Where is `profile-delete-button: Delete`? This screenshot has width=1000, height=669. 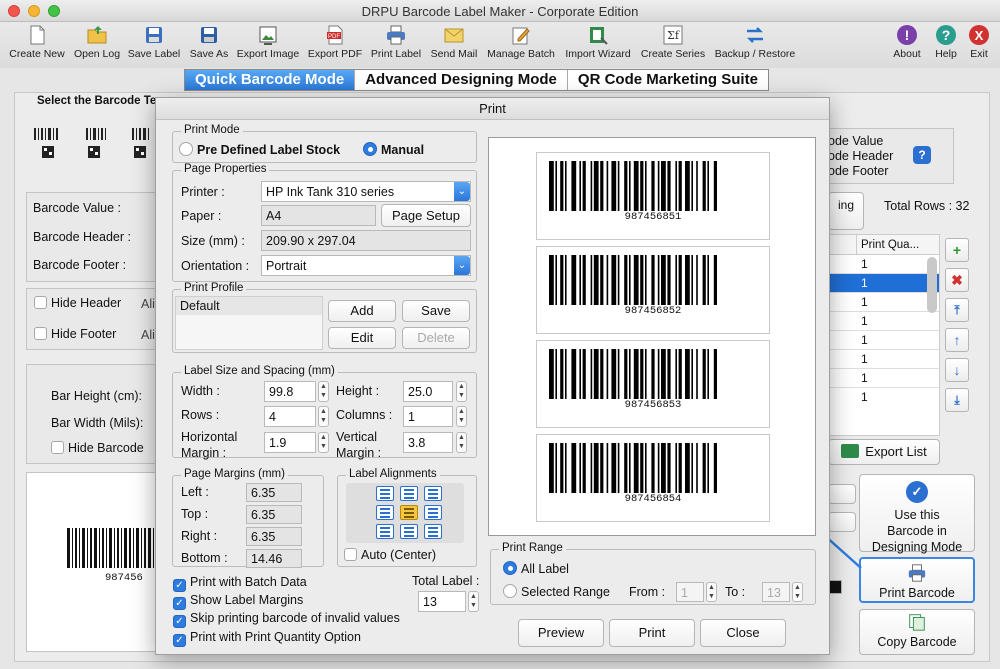
profile-delete-button: Delete is located at coordinates (436, 338).